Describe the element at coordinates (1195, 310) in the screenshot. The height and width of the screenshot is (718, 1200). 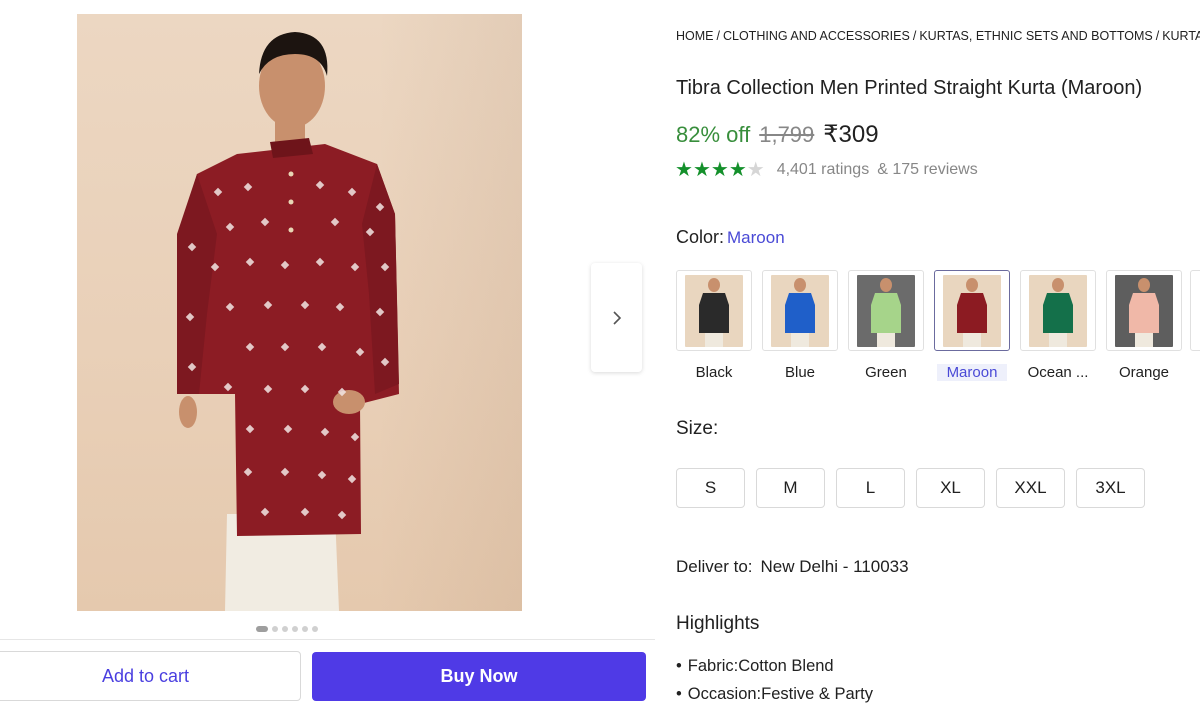
I see `color-swatch-overflow` at that location.